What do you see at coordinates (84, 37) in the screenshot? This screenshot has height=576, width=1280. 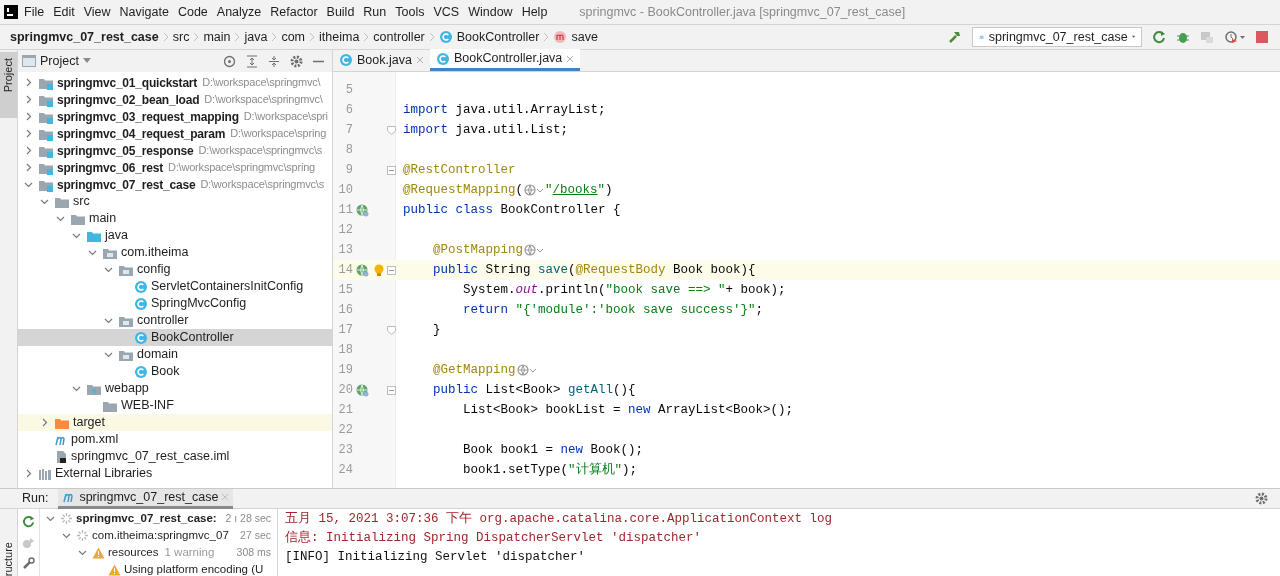 I see `breadcrumb-item: springmvc_07_rest_case` at bounding box center [84, 37].